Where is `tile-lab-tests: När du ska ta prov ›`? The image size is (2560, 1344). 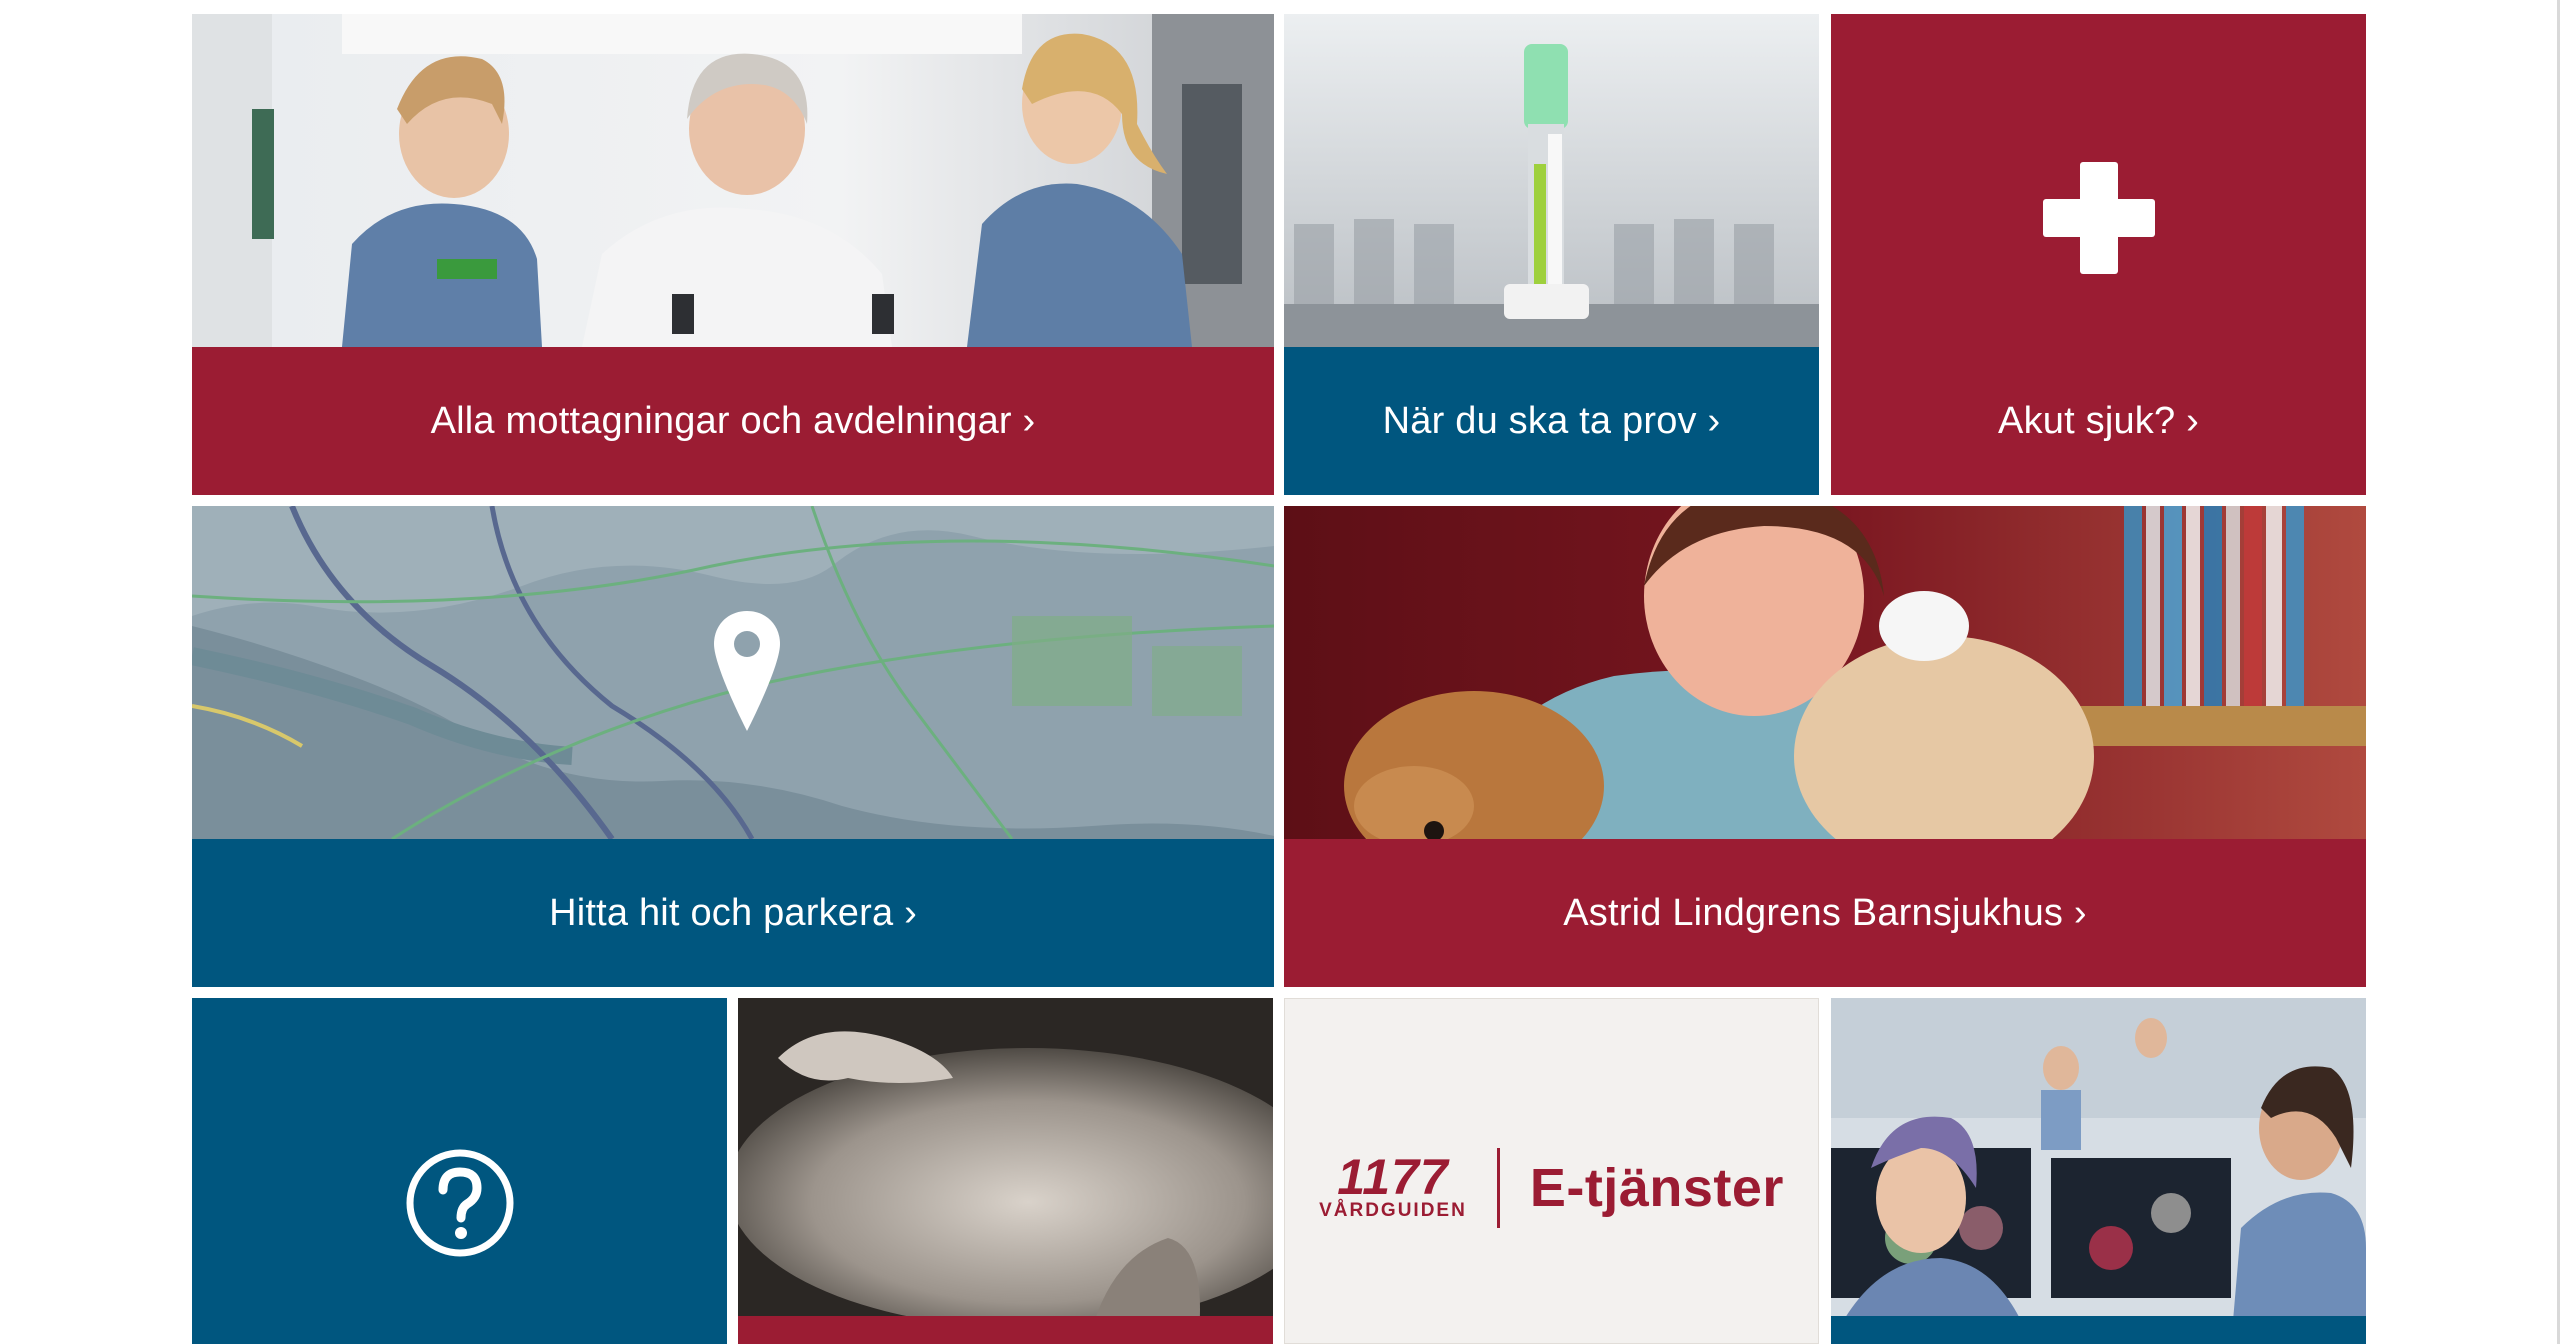 tile-lab-tests: När du ska ta prov › is located at coordinates (1551, 254).